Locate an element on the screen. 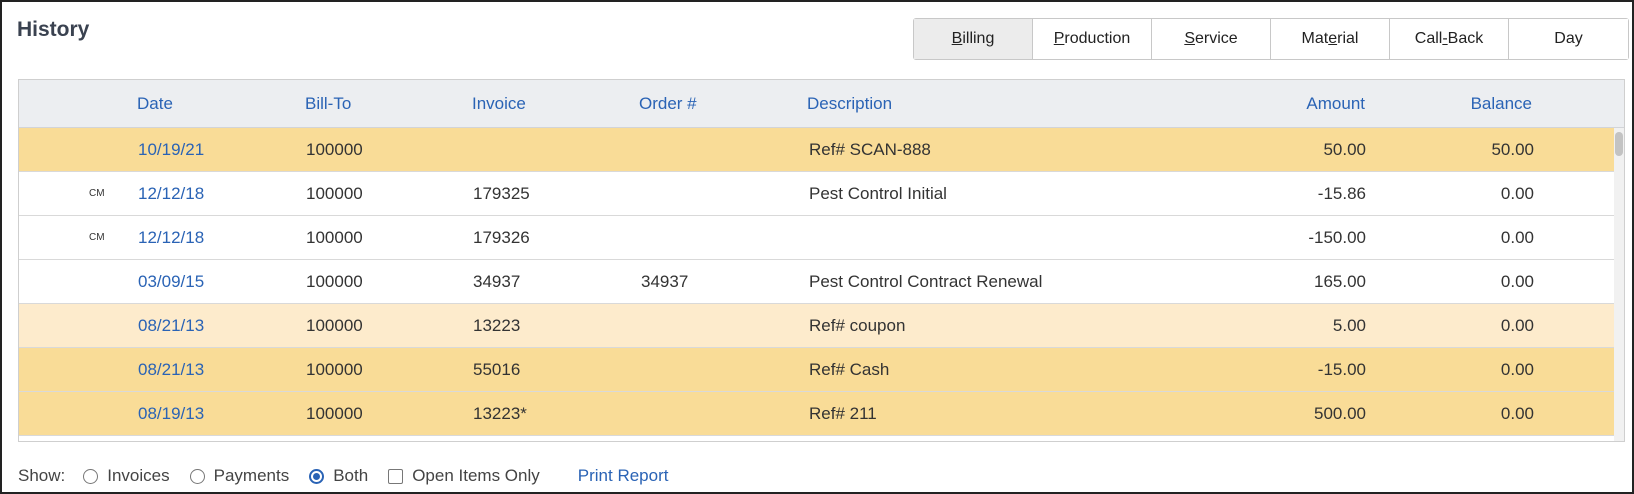 Image resolution: width=1634 pixels, height=494 pixels. tab-label-post: roduction is located at coordinates (1097, 38).